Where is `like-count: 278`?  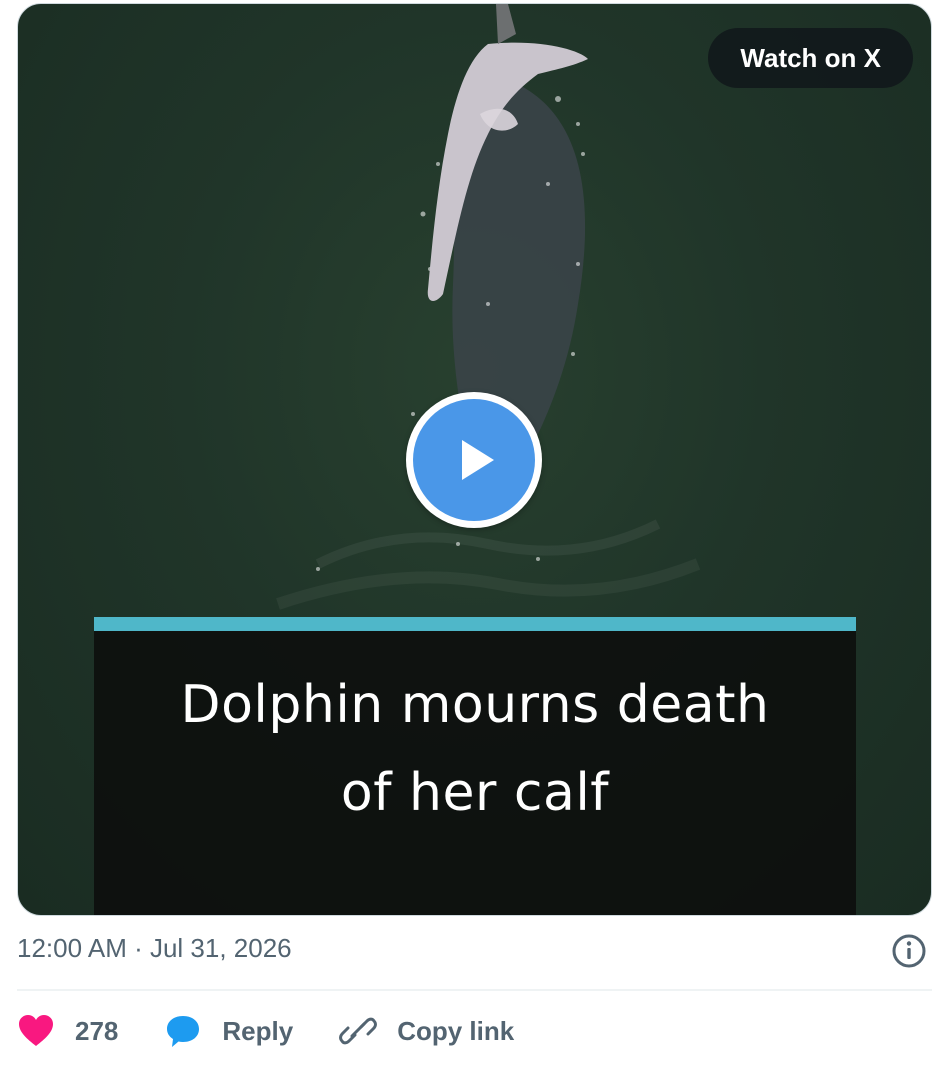 like-count: 278 is located at coordinates (97, 1030).